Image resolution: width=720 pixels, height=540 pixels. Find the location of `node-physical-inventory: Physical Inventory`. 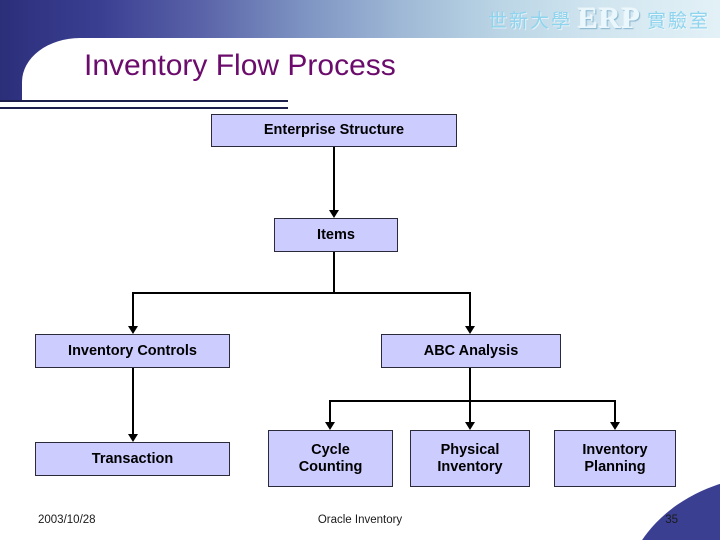

node-physical-inventory: Physical Inventory is located at coordinates (470, 458).